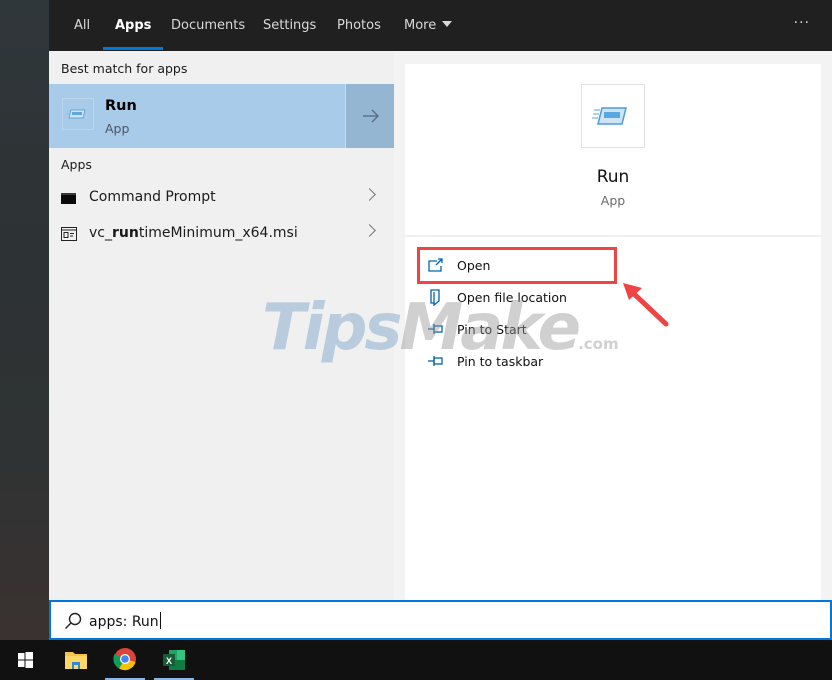  Describe the element at coordinates (802, 25) in the screenshot. I see `more-options-button: ···` at that location.